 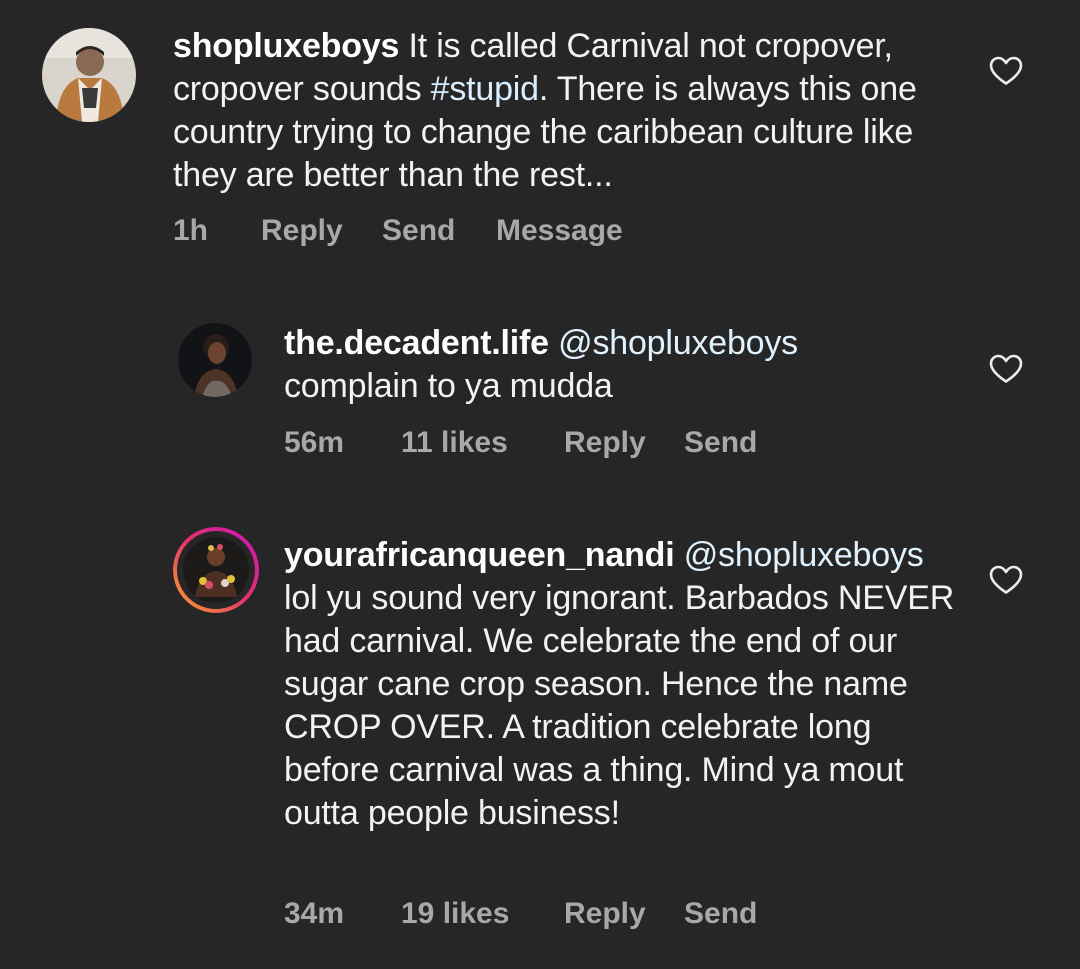 What do you see at coordinates (448, 386) in the screenshot?
I see `comment-text: complain to ya mudda` at bounding box center [448, 386].